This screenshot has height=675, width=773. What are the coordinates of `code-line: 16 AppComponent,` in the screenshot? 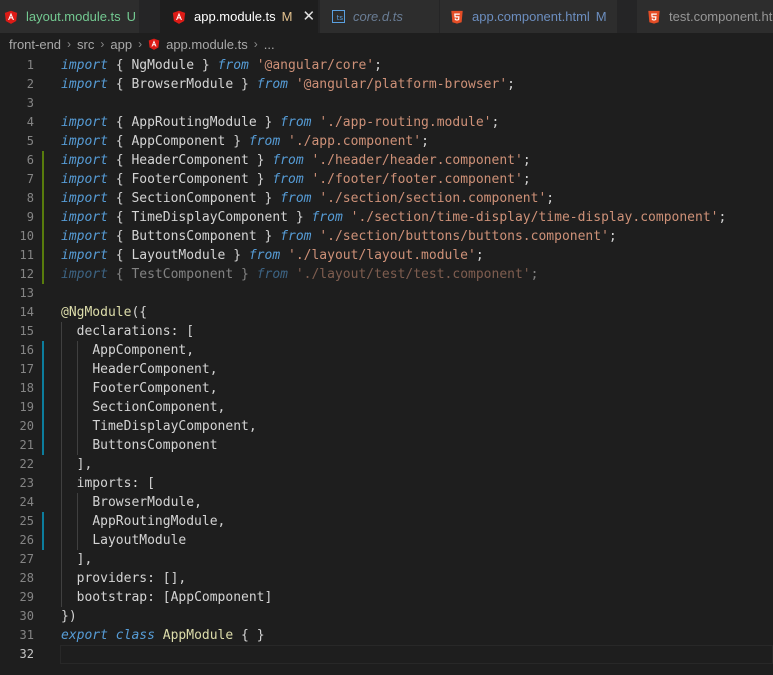 It's located at (386, 350).